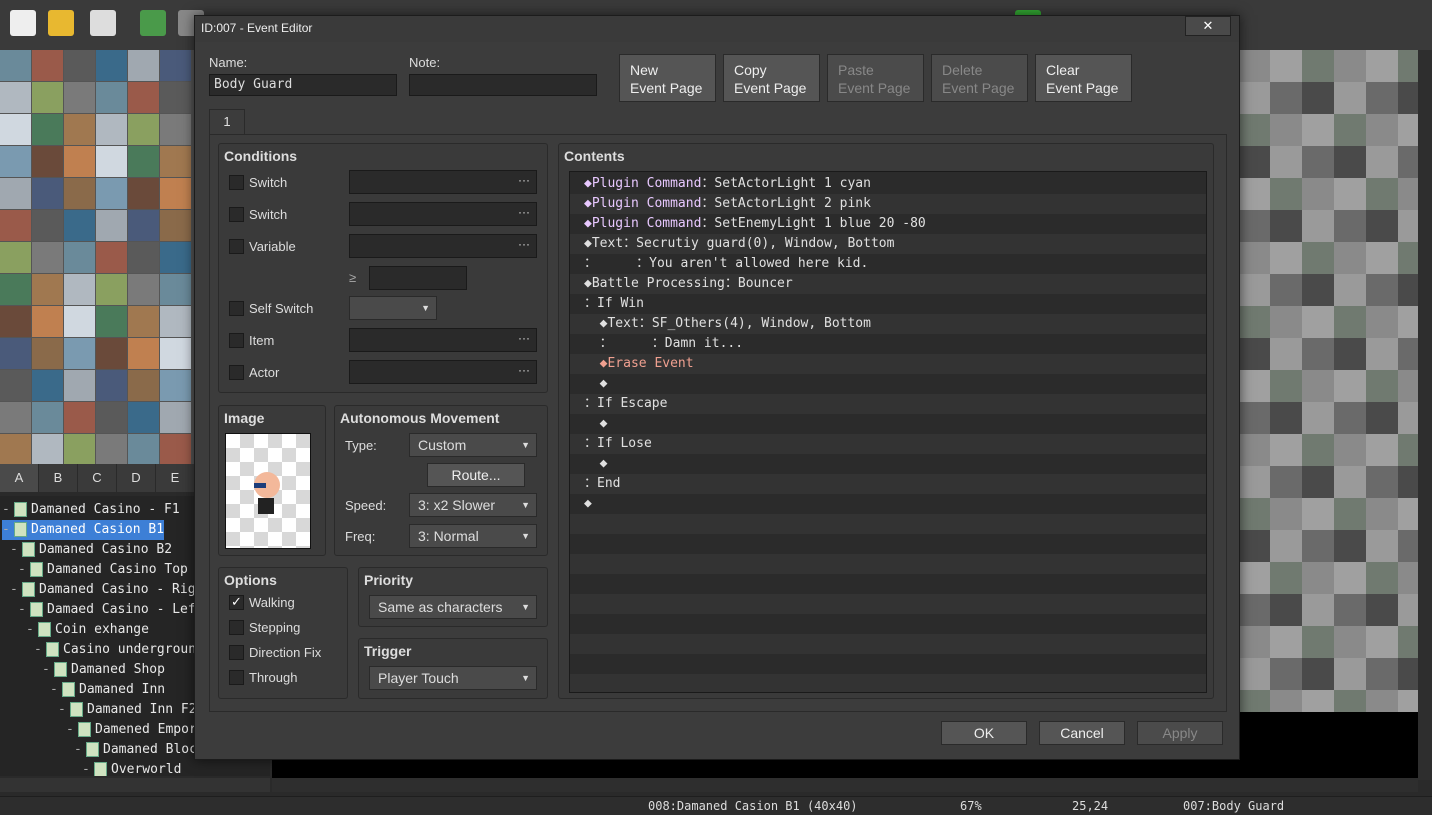 Image resolution: width=1432 pixels, height=815 pixels. I want to click on variable-picker: ···, so click(443, 246).